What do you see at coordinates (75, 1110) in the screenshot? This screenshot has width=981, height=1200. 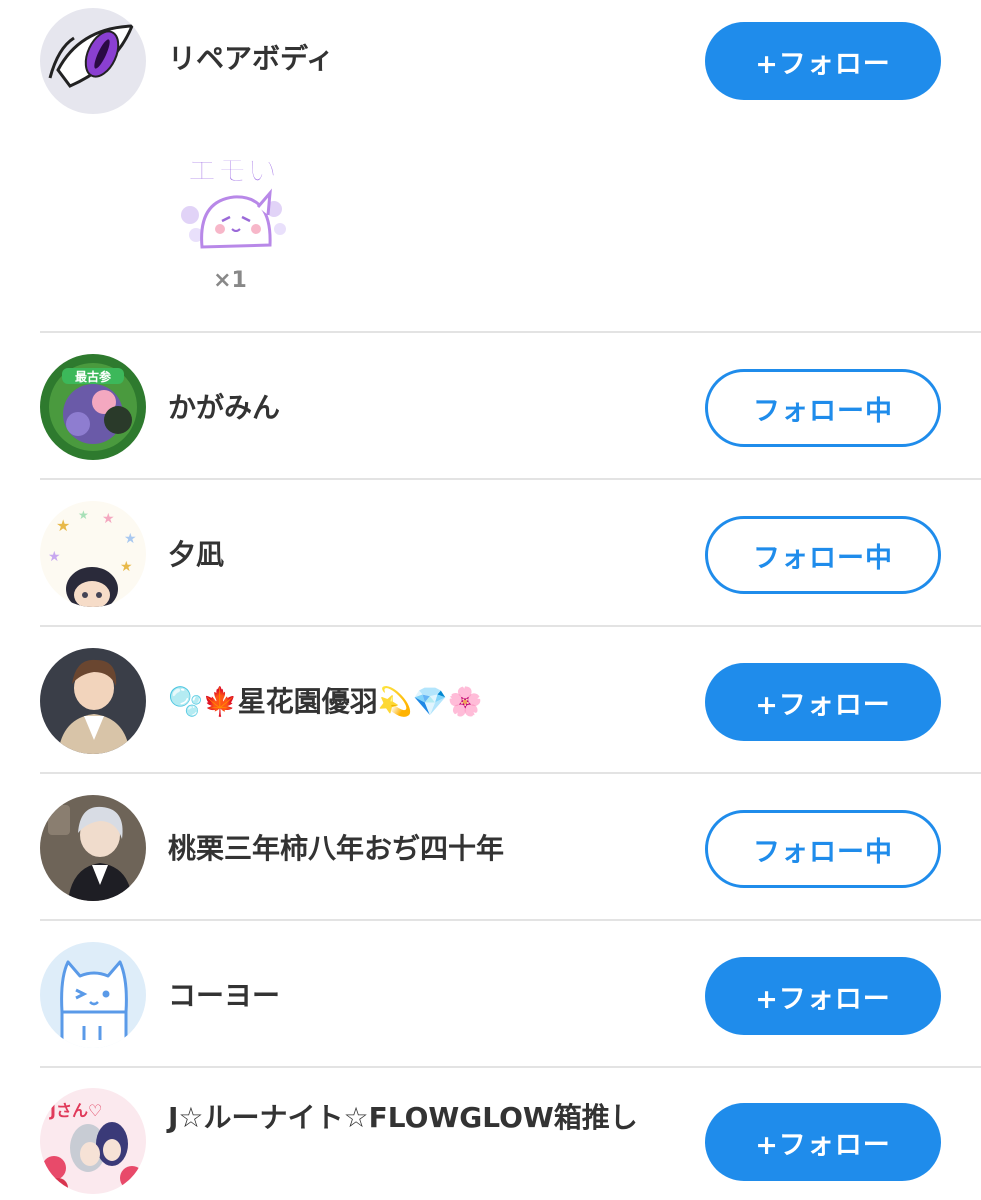 I see `svg-text: Jさん♡` at bounding box center [75, 1110].